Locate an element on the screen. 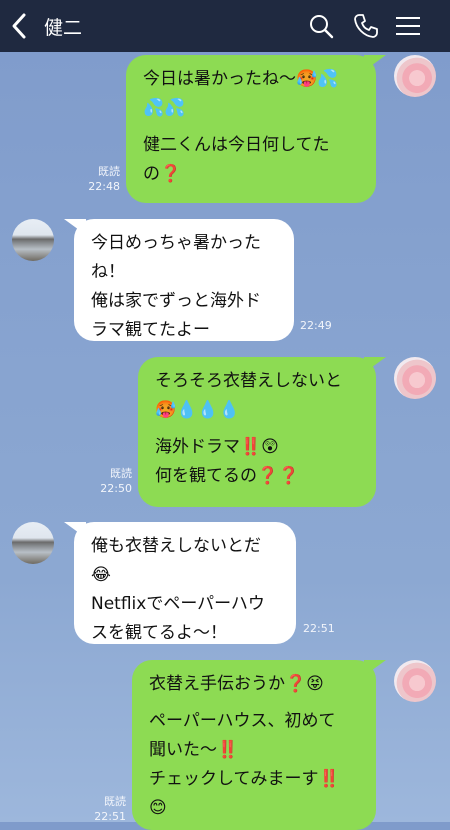 This screenshot has width=450, height=830. timestamp: 22:48 is located at coordinates (104, 186).